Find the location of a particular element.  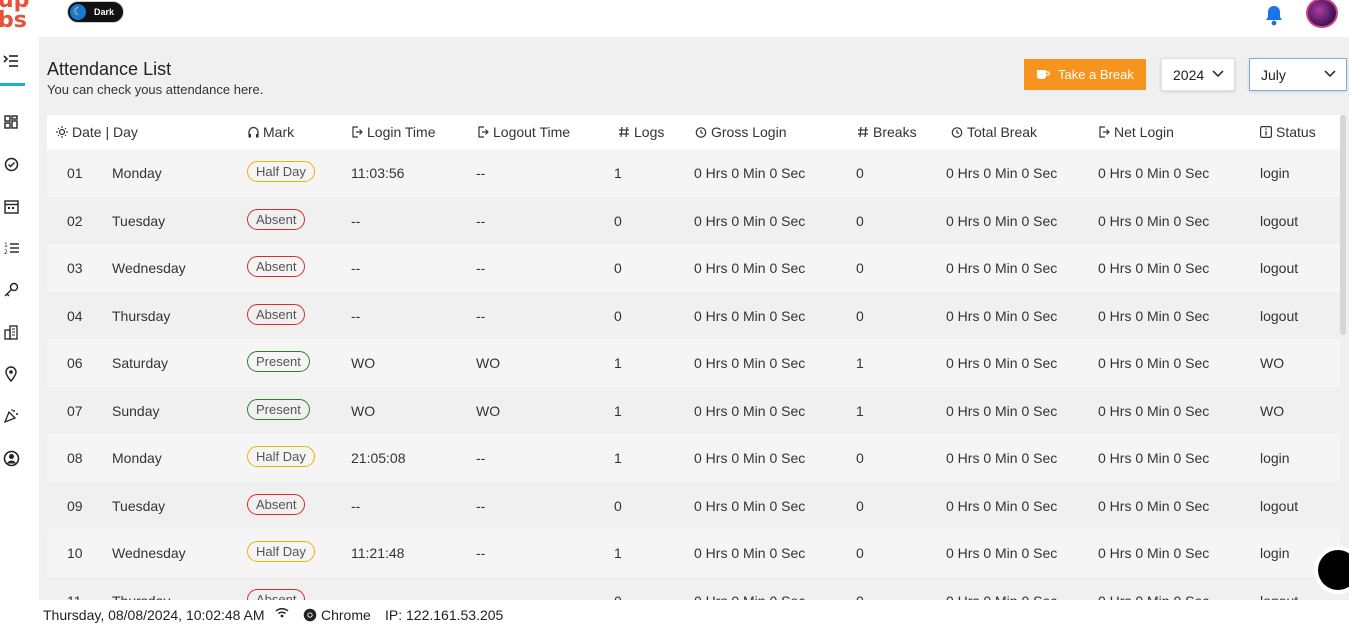

key-icon is located at coordinates (11, 290).